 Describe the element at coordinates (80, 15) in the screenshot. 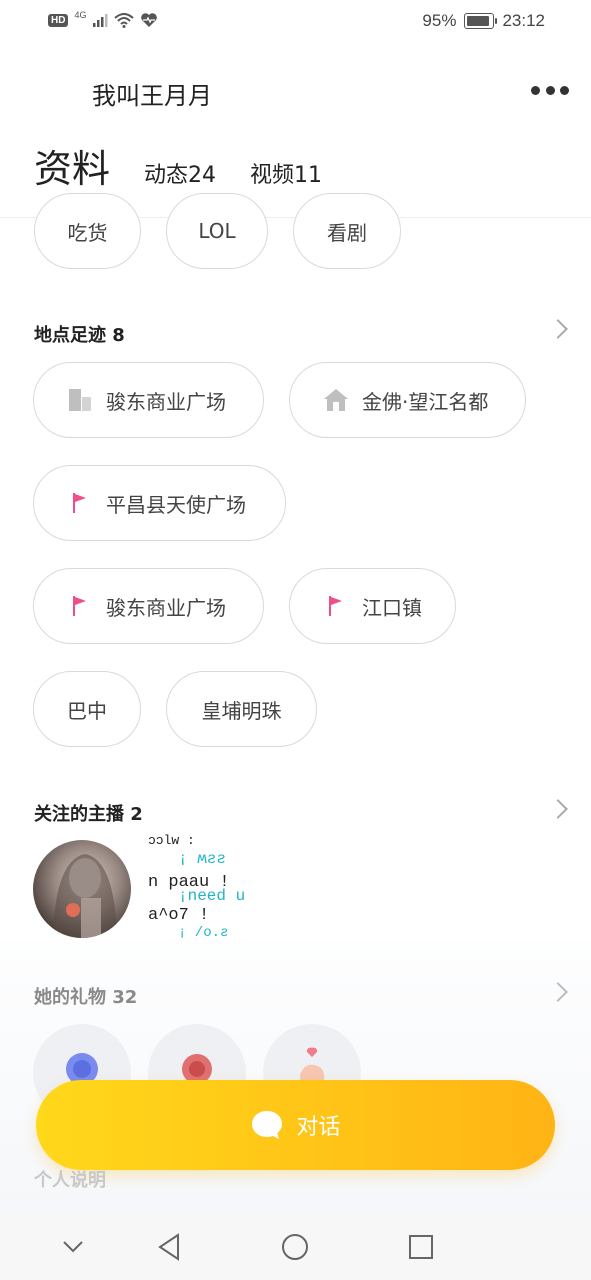

I see `network-label: 4G` at that location.